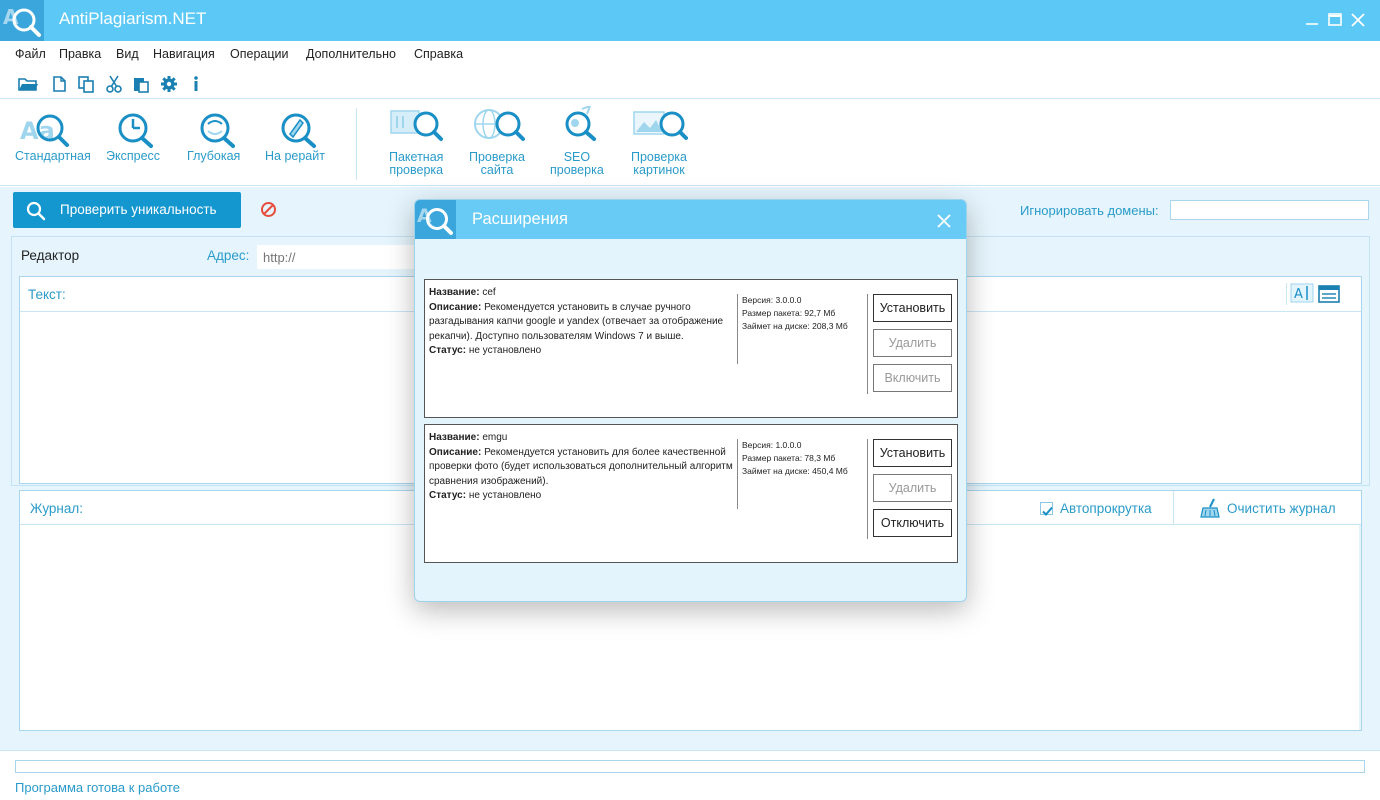 The height and width of the screenshot is (800, 1380). Describe the element at coordinates (795, 326) in the screenshot. I see `extension-disk-size: Займет на диске: 208,3 Мб` at that location.